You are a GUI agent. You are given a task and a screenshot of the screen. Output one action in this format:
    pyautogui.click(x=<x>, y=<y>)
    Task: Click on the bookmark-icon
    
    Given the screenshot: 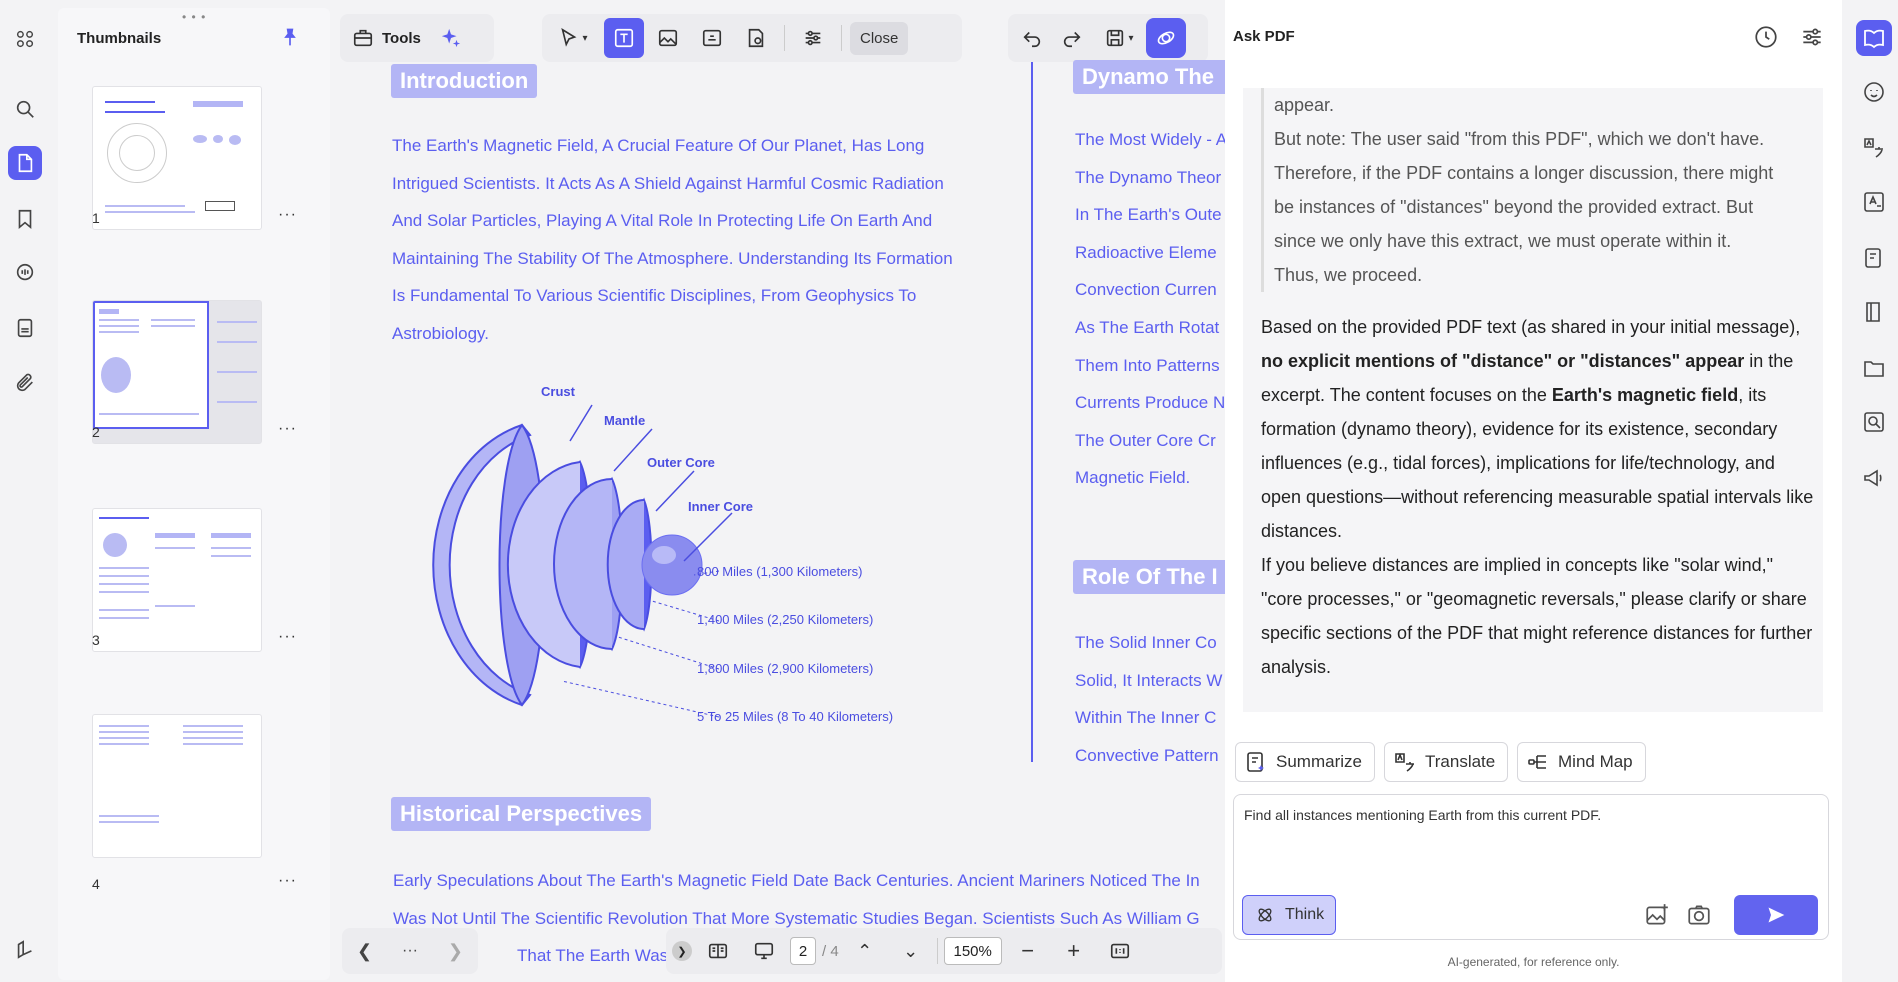 What is the action you would take?
    pyautogui.click(x=25, y=219)
    